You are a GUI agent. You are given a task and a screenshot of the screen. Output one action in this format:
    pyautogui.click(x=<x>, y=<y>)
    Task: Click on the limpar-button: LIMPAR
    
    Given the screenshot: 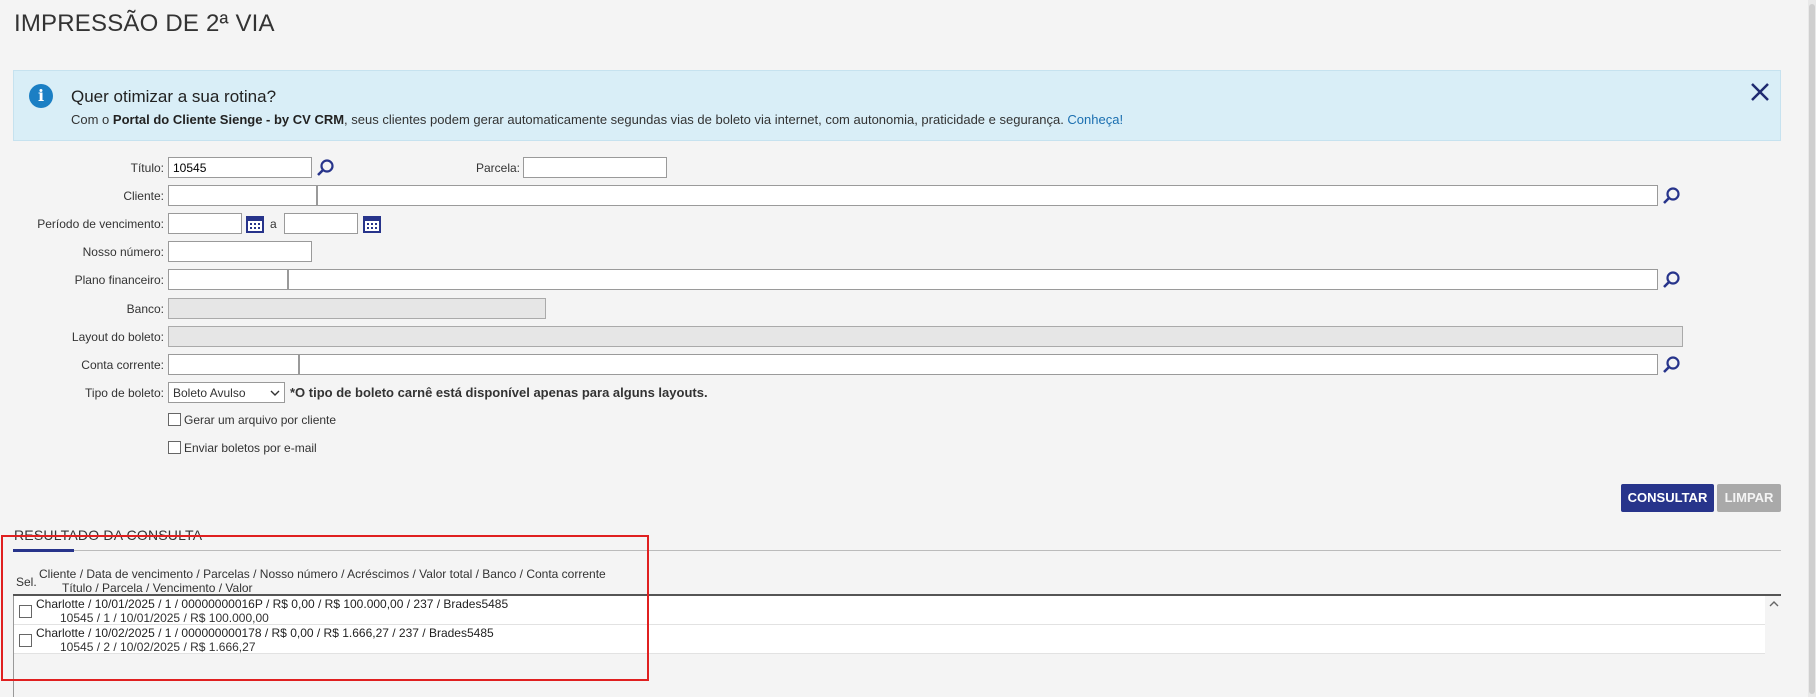 What is the action you would take?
    pyautogui.click(x=1749, y=498)
    